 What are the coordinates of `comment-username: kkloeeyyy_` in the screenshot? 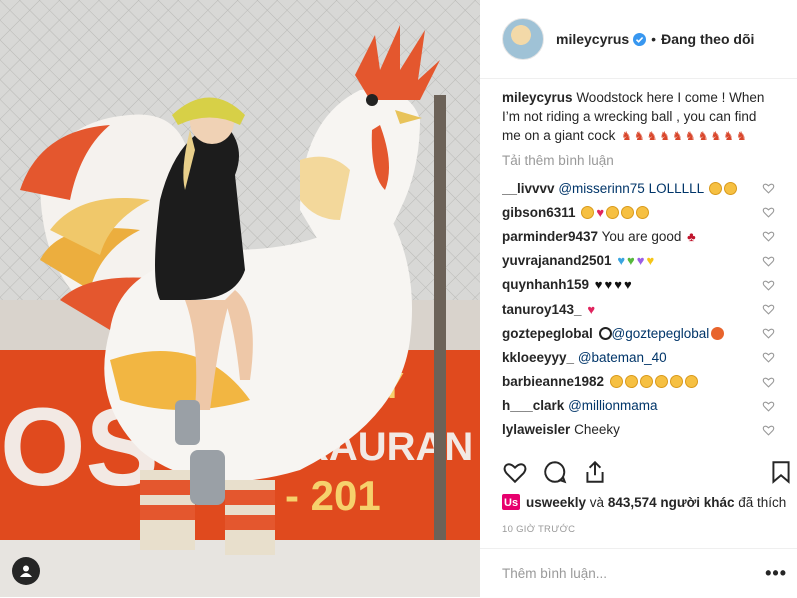 It's located at (538, 357).